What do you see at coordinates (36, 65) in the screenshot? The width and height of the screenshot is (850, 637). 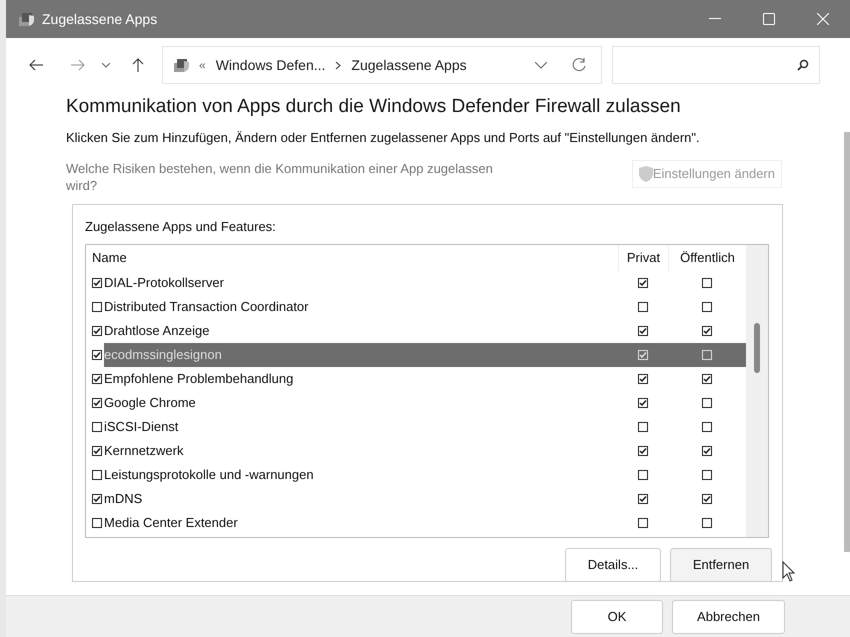 I see `back-arrow-icon` at bounding box center [36, 65].